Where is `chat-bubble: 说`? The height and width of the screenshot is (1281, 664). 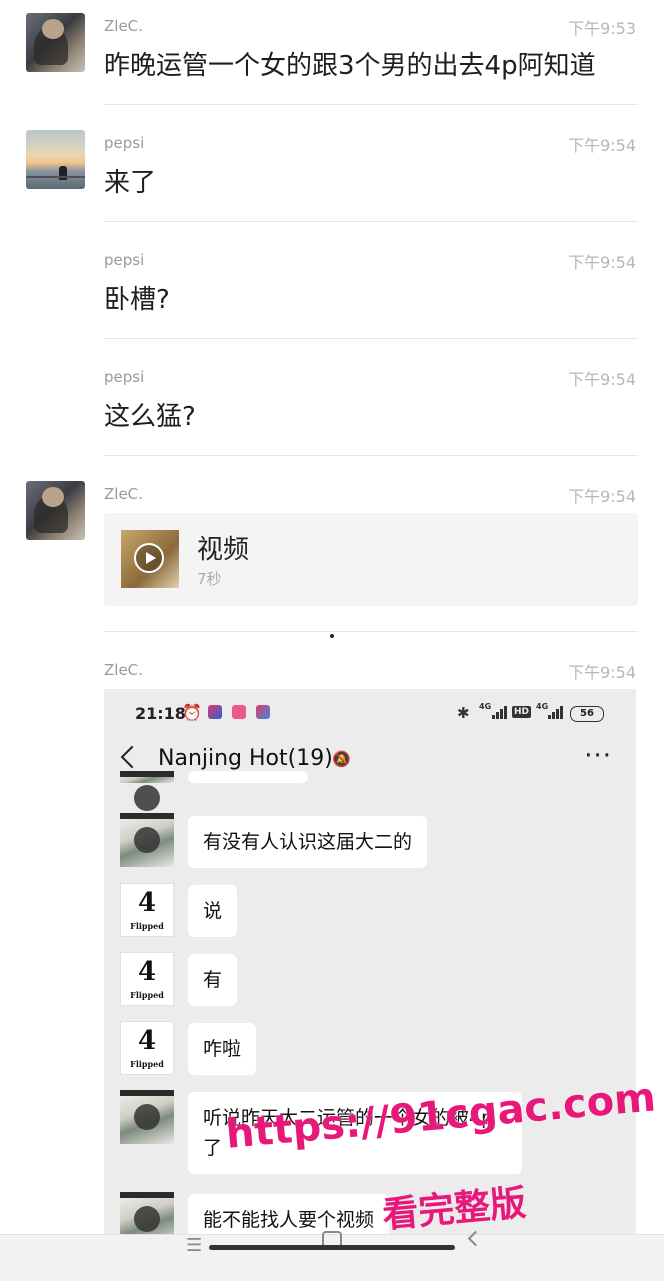
chat-bubble: 说 is located at coordinates (213, 911).